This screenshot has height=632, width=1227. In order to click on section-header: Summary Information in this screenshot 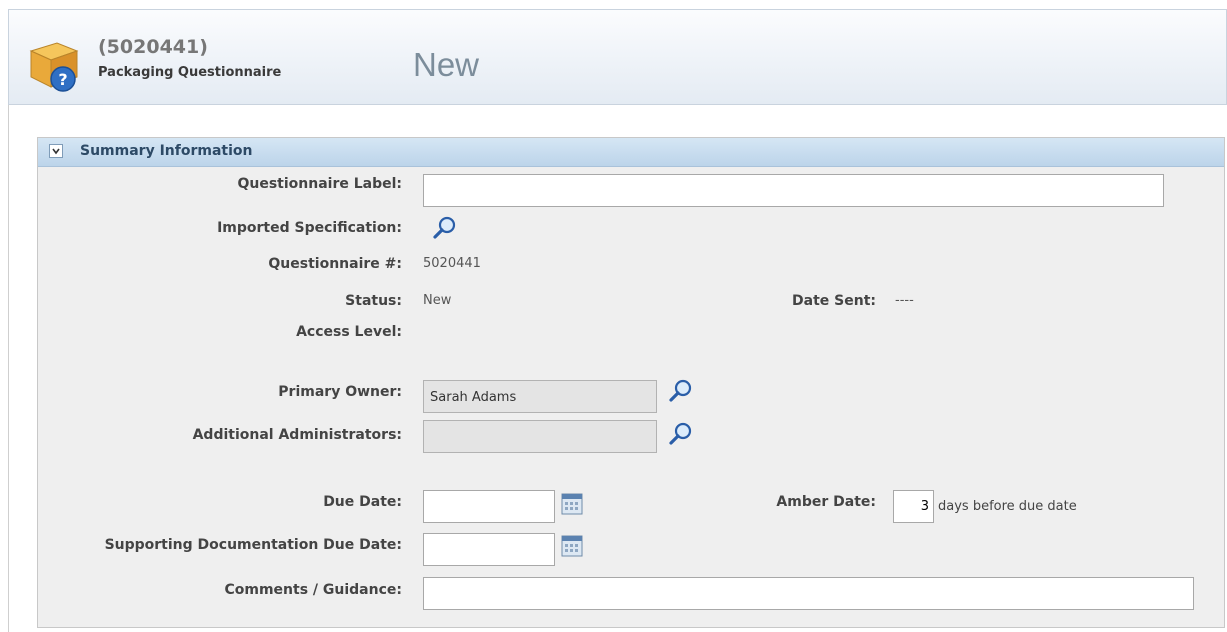, I will do `click(631, 152)`.